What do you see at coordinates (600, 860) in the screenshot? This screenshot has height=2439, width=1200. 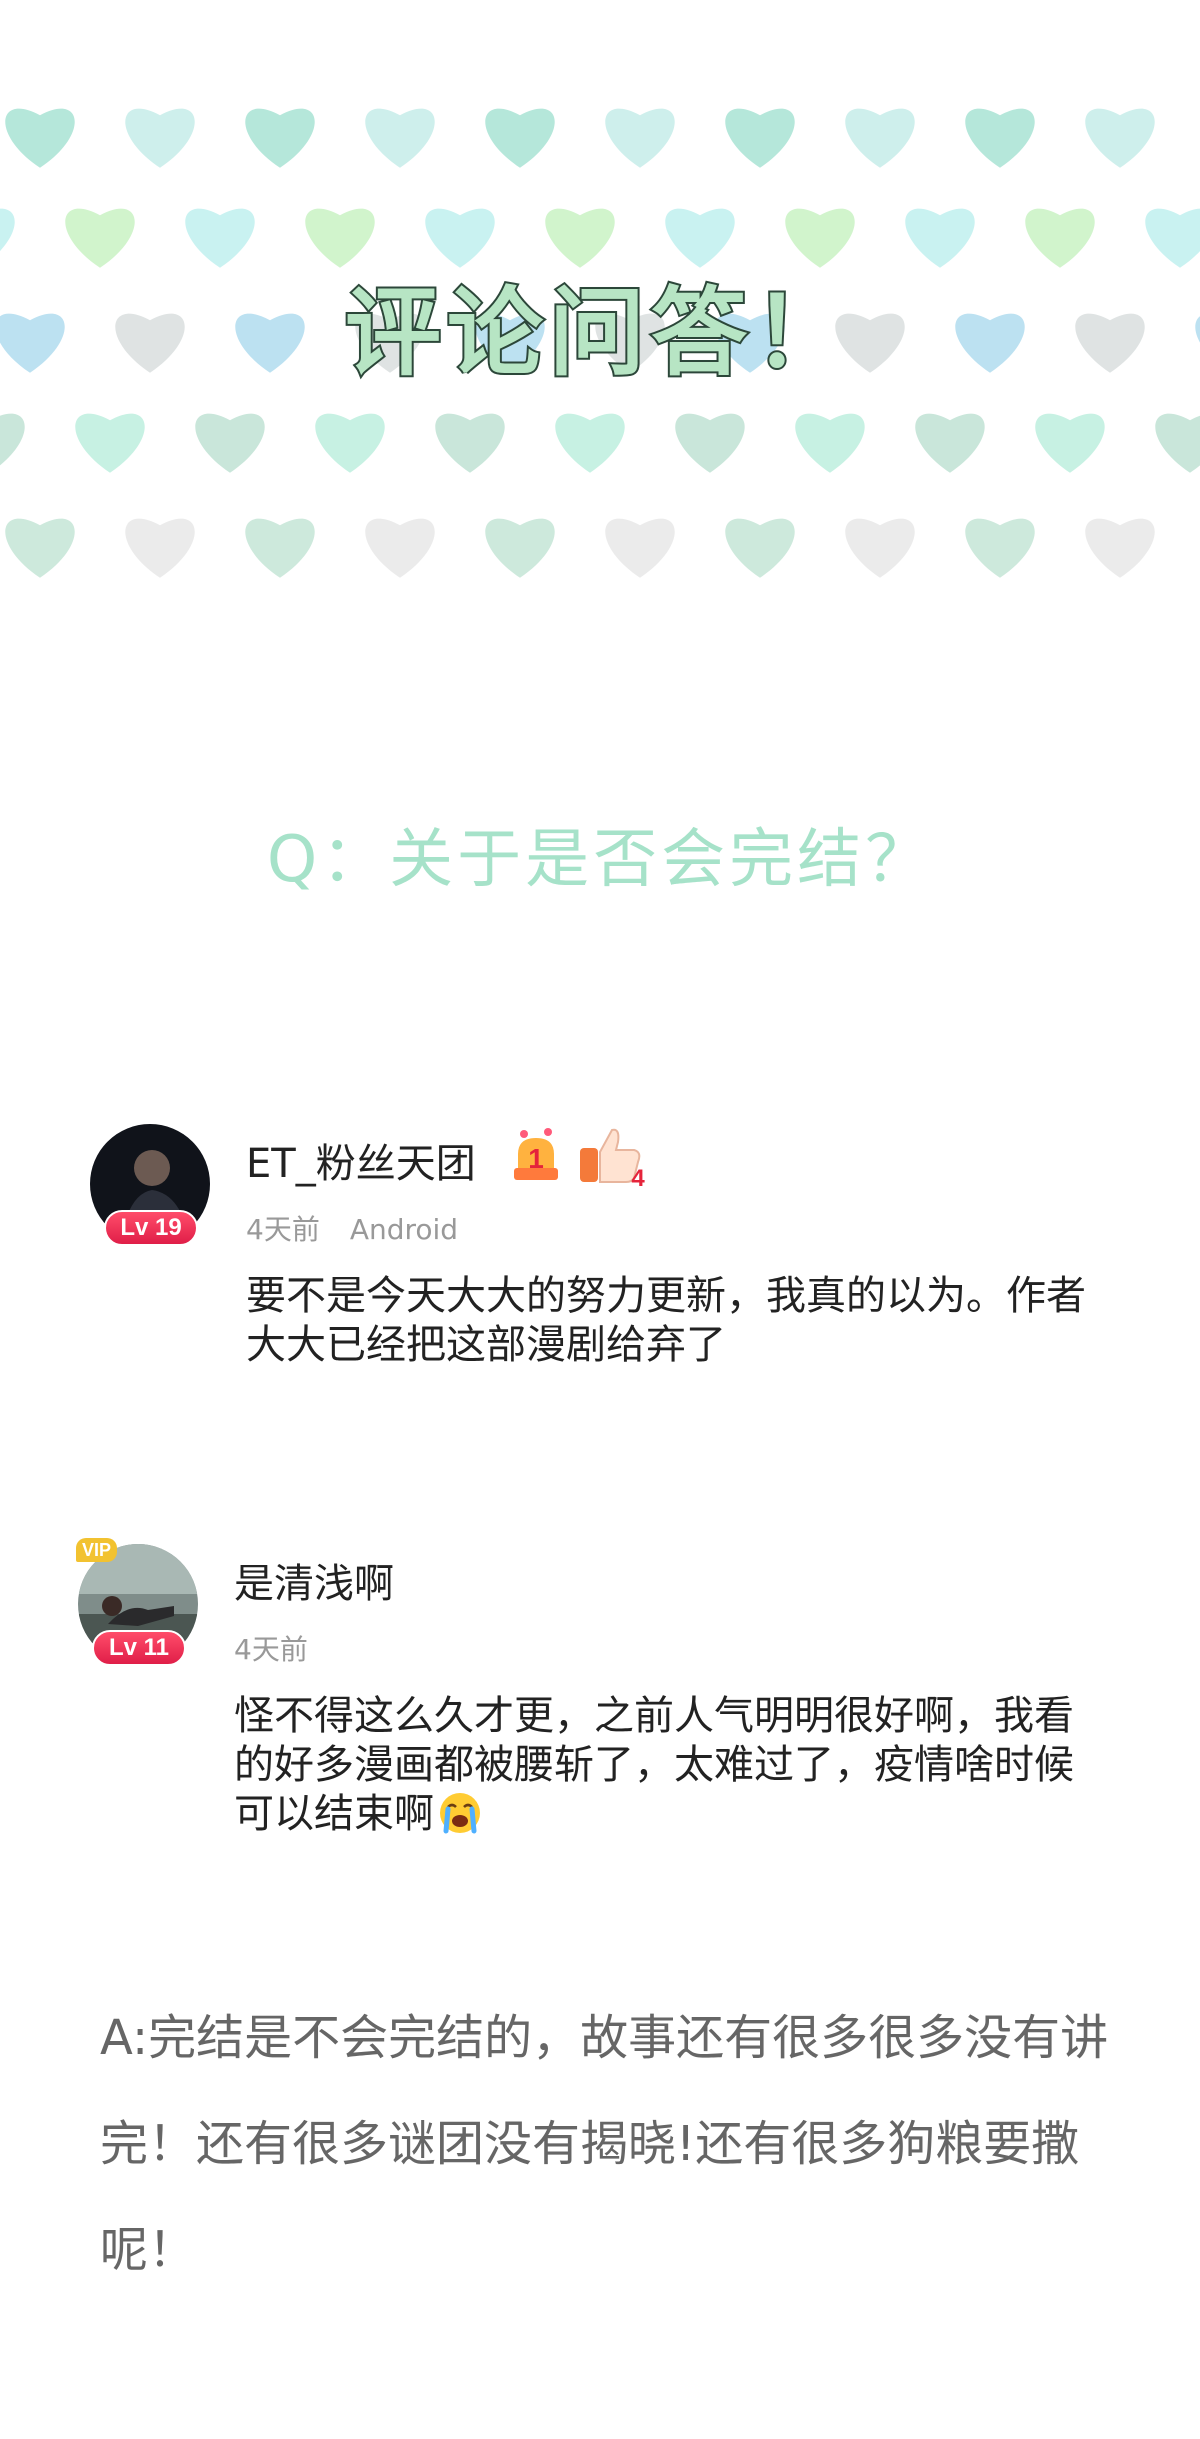 I see `question-heading: Q：关于是否会完结？` at bounding box center [600, 860].